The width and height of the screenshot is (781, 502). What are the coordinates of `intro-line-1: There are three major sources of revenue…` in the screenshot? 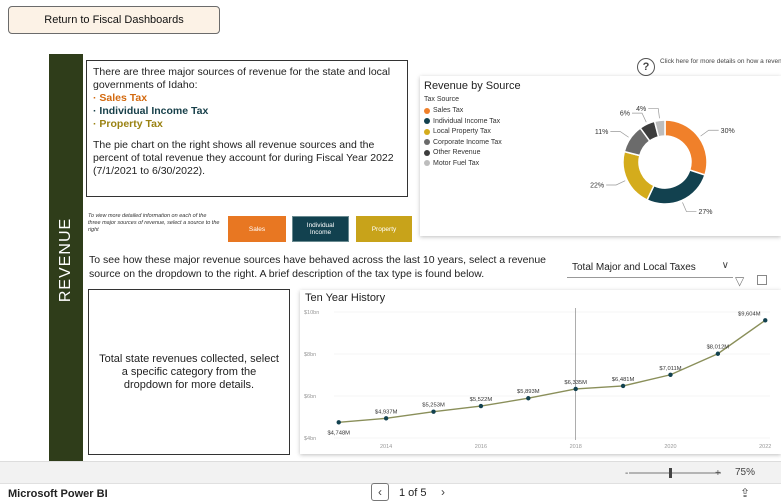 It's located at (242, 78).